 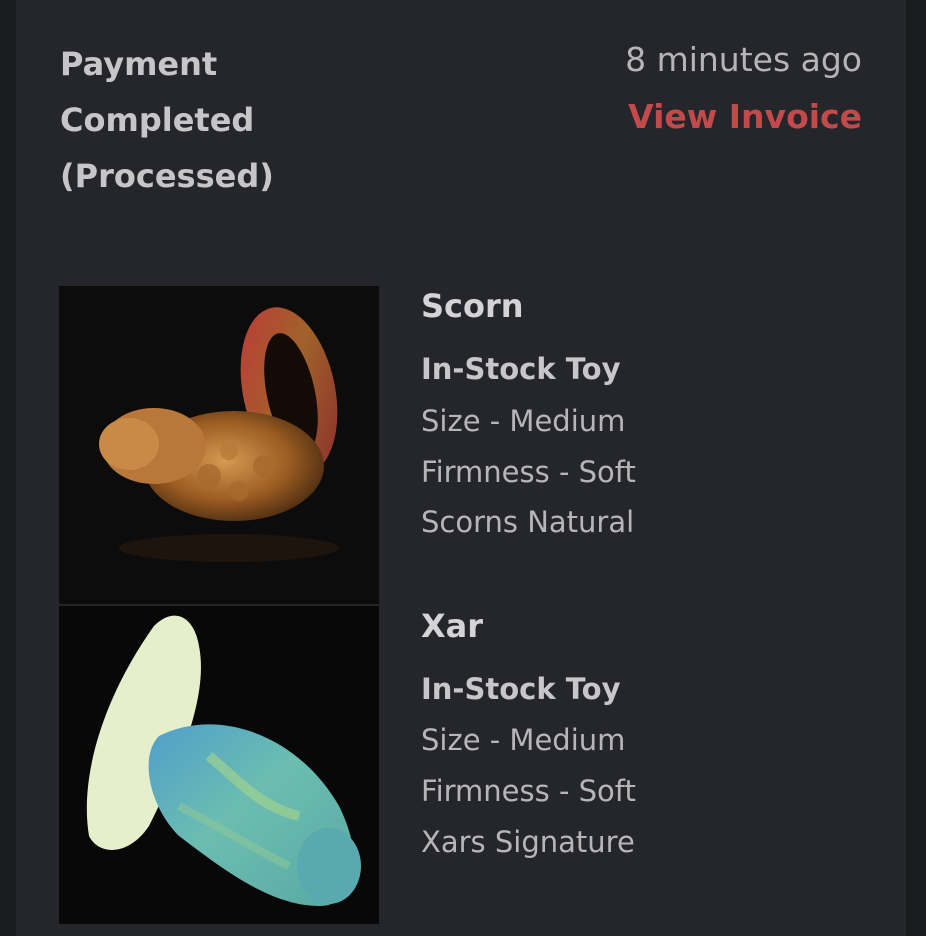 I want to click on product-image-scorn, so click(x=219, y=445).